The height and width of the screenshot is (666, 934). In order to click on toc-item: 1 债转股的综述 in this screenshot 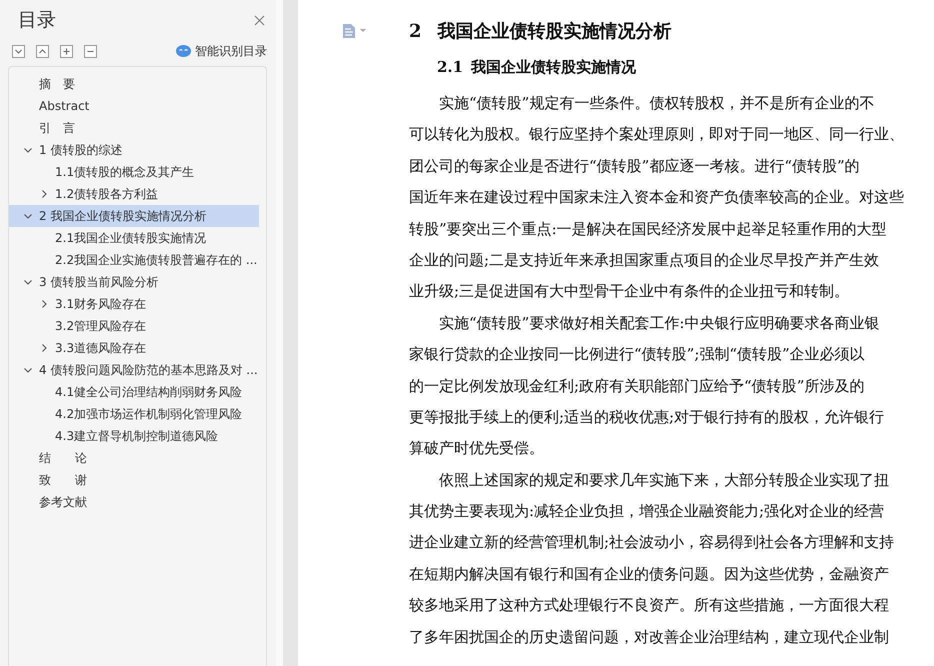, I will do `click(134, 150)`.